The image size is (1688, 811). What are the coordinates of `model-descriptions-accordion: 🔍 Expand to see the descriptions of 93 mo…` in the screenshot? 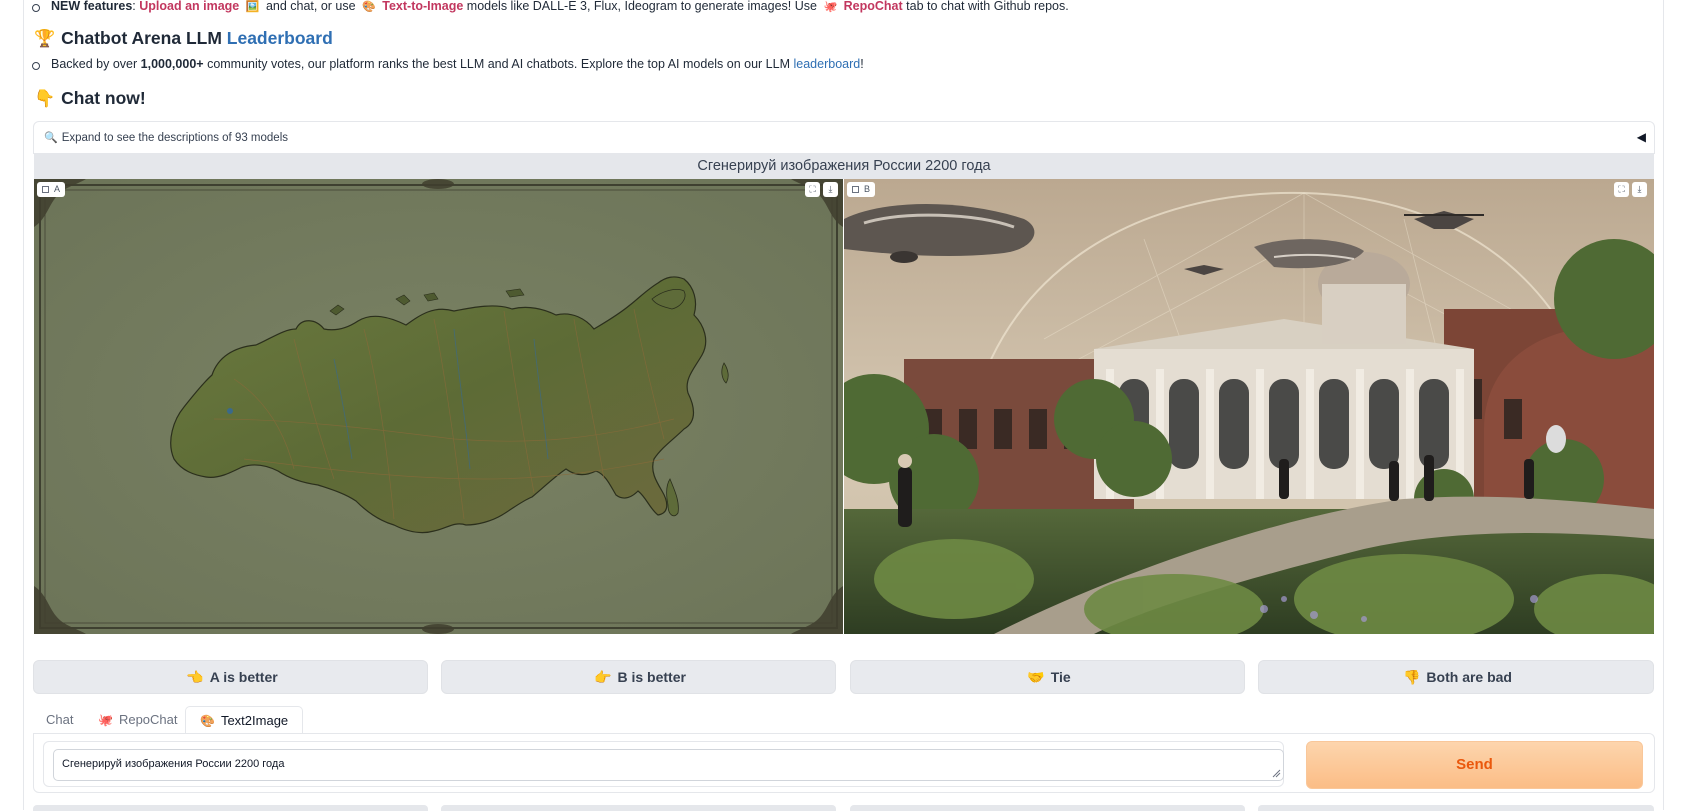 It's located at (844, 137).